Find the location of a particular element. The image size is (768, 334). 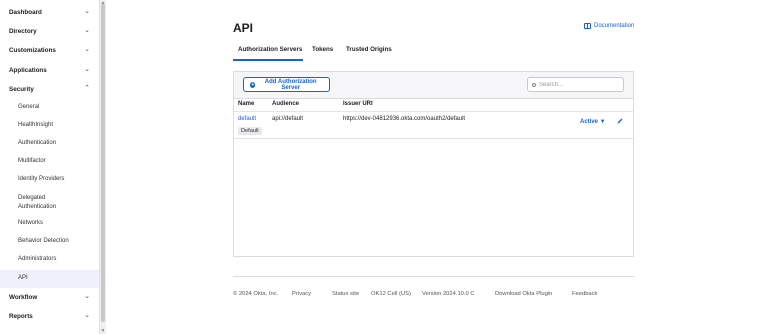

sidebar-item-label: Administrators is located at coordinates (37, 259).